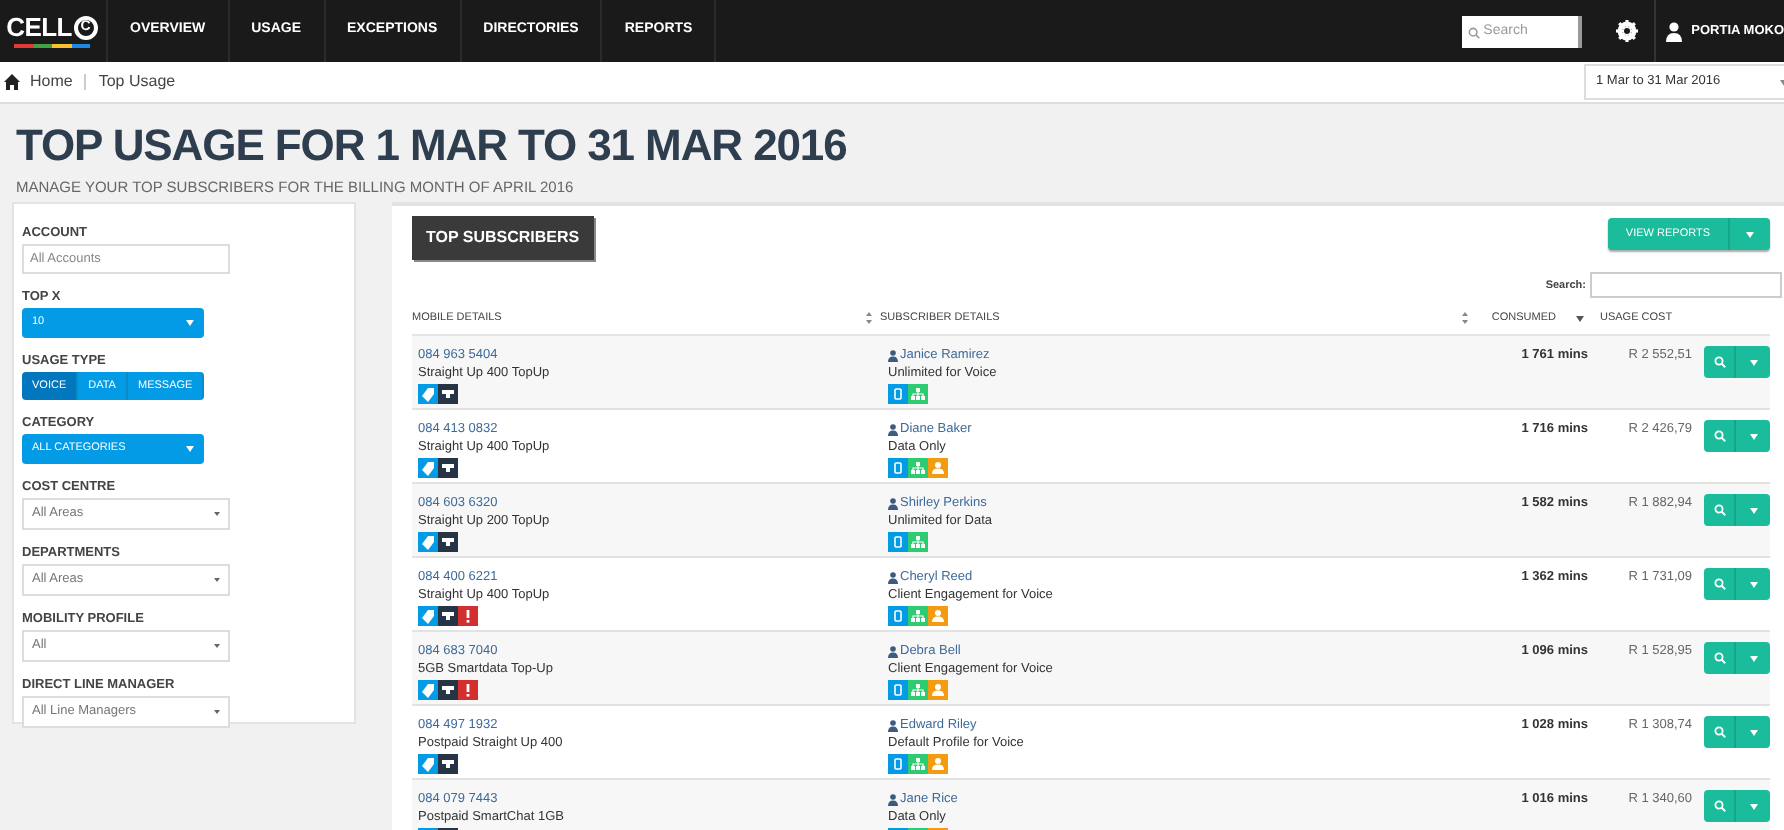  I want to click on user-icon, so click(1673, 31).